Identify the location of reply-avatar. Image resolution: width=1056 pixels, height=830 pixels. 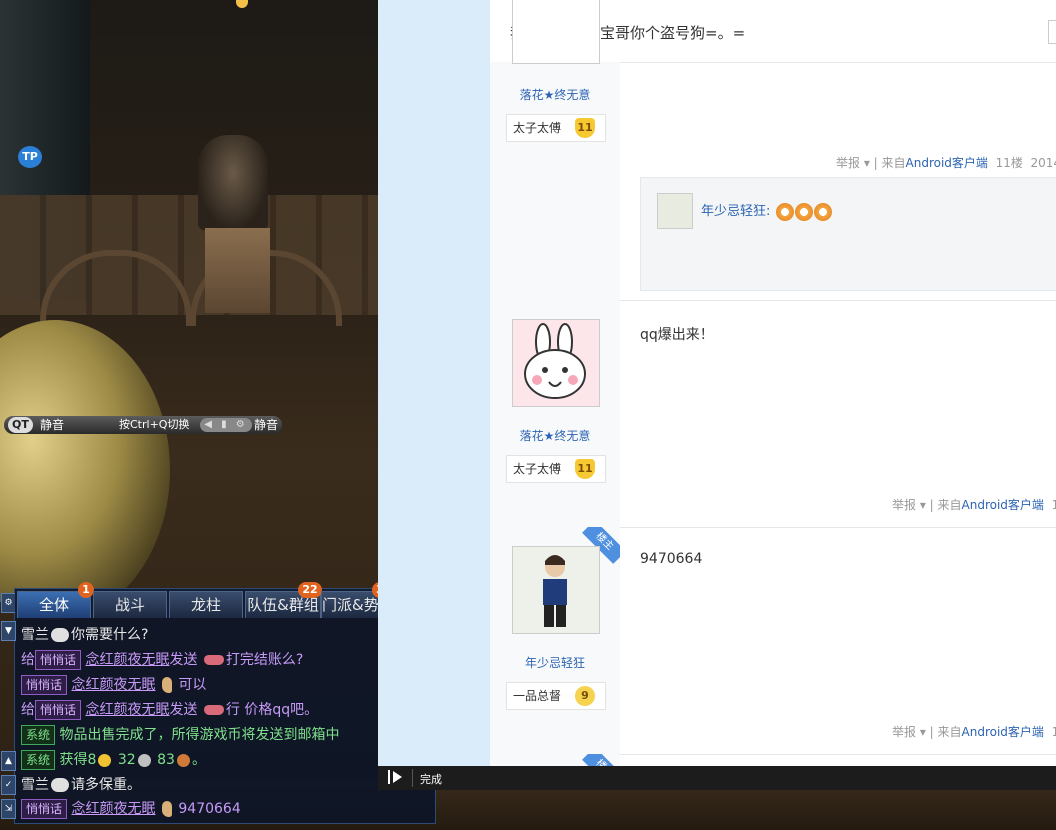
(675, 211).